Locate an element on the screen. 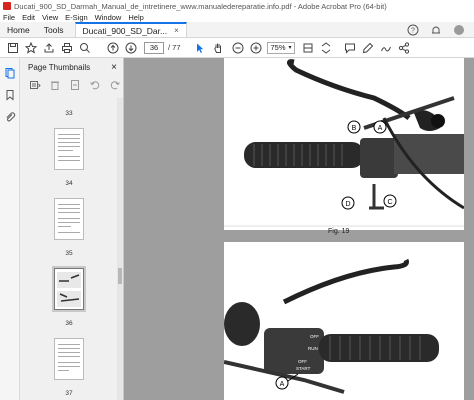  thumbnail-label: 34 is located at coordinates (69, 183).